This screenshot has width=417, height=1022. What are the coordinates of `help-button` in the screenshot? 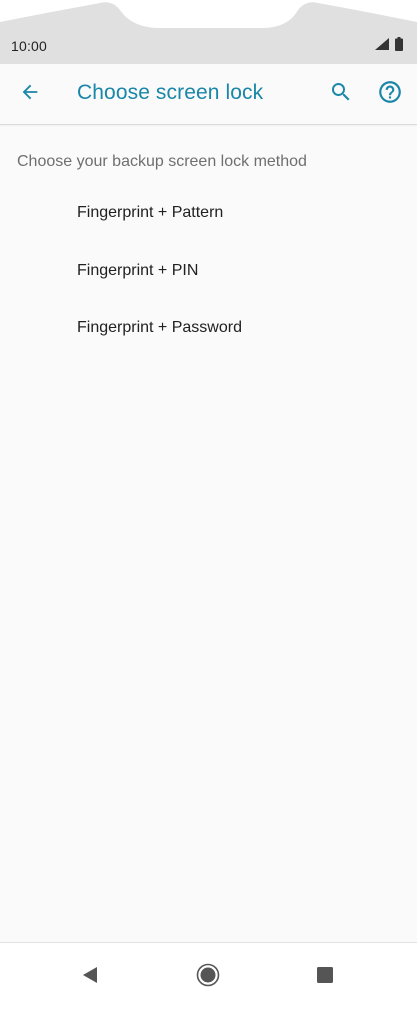 It's located at (390, 94).